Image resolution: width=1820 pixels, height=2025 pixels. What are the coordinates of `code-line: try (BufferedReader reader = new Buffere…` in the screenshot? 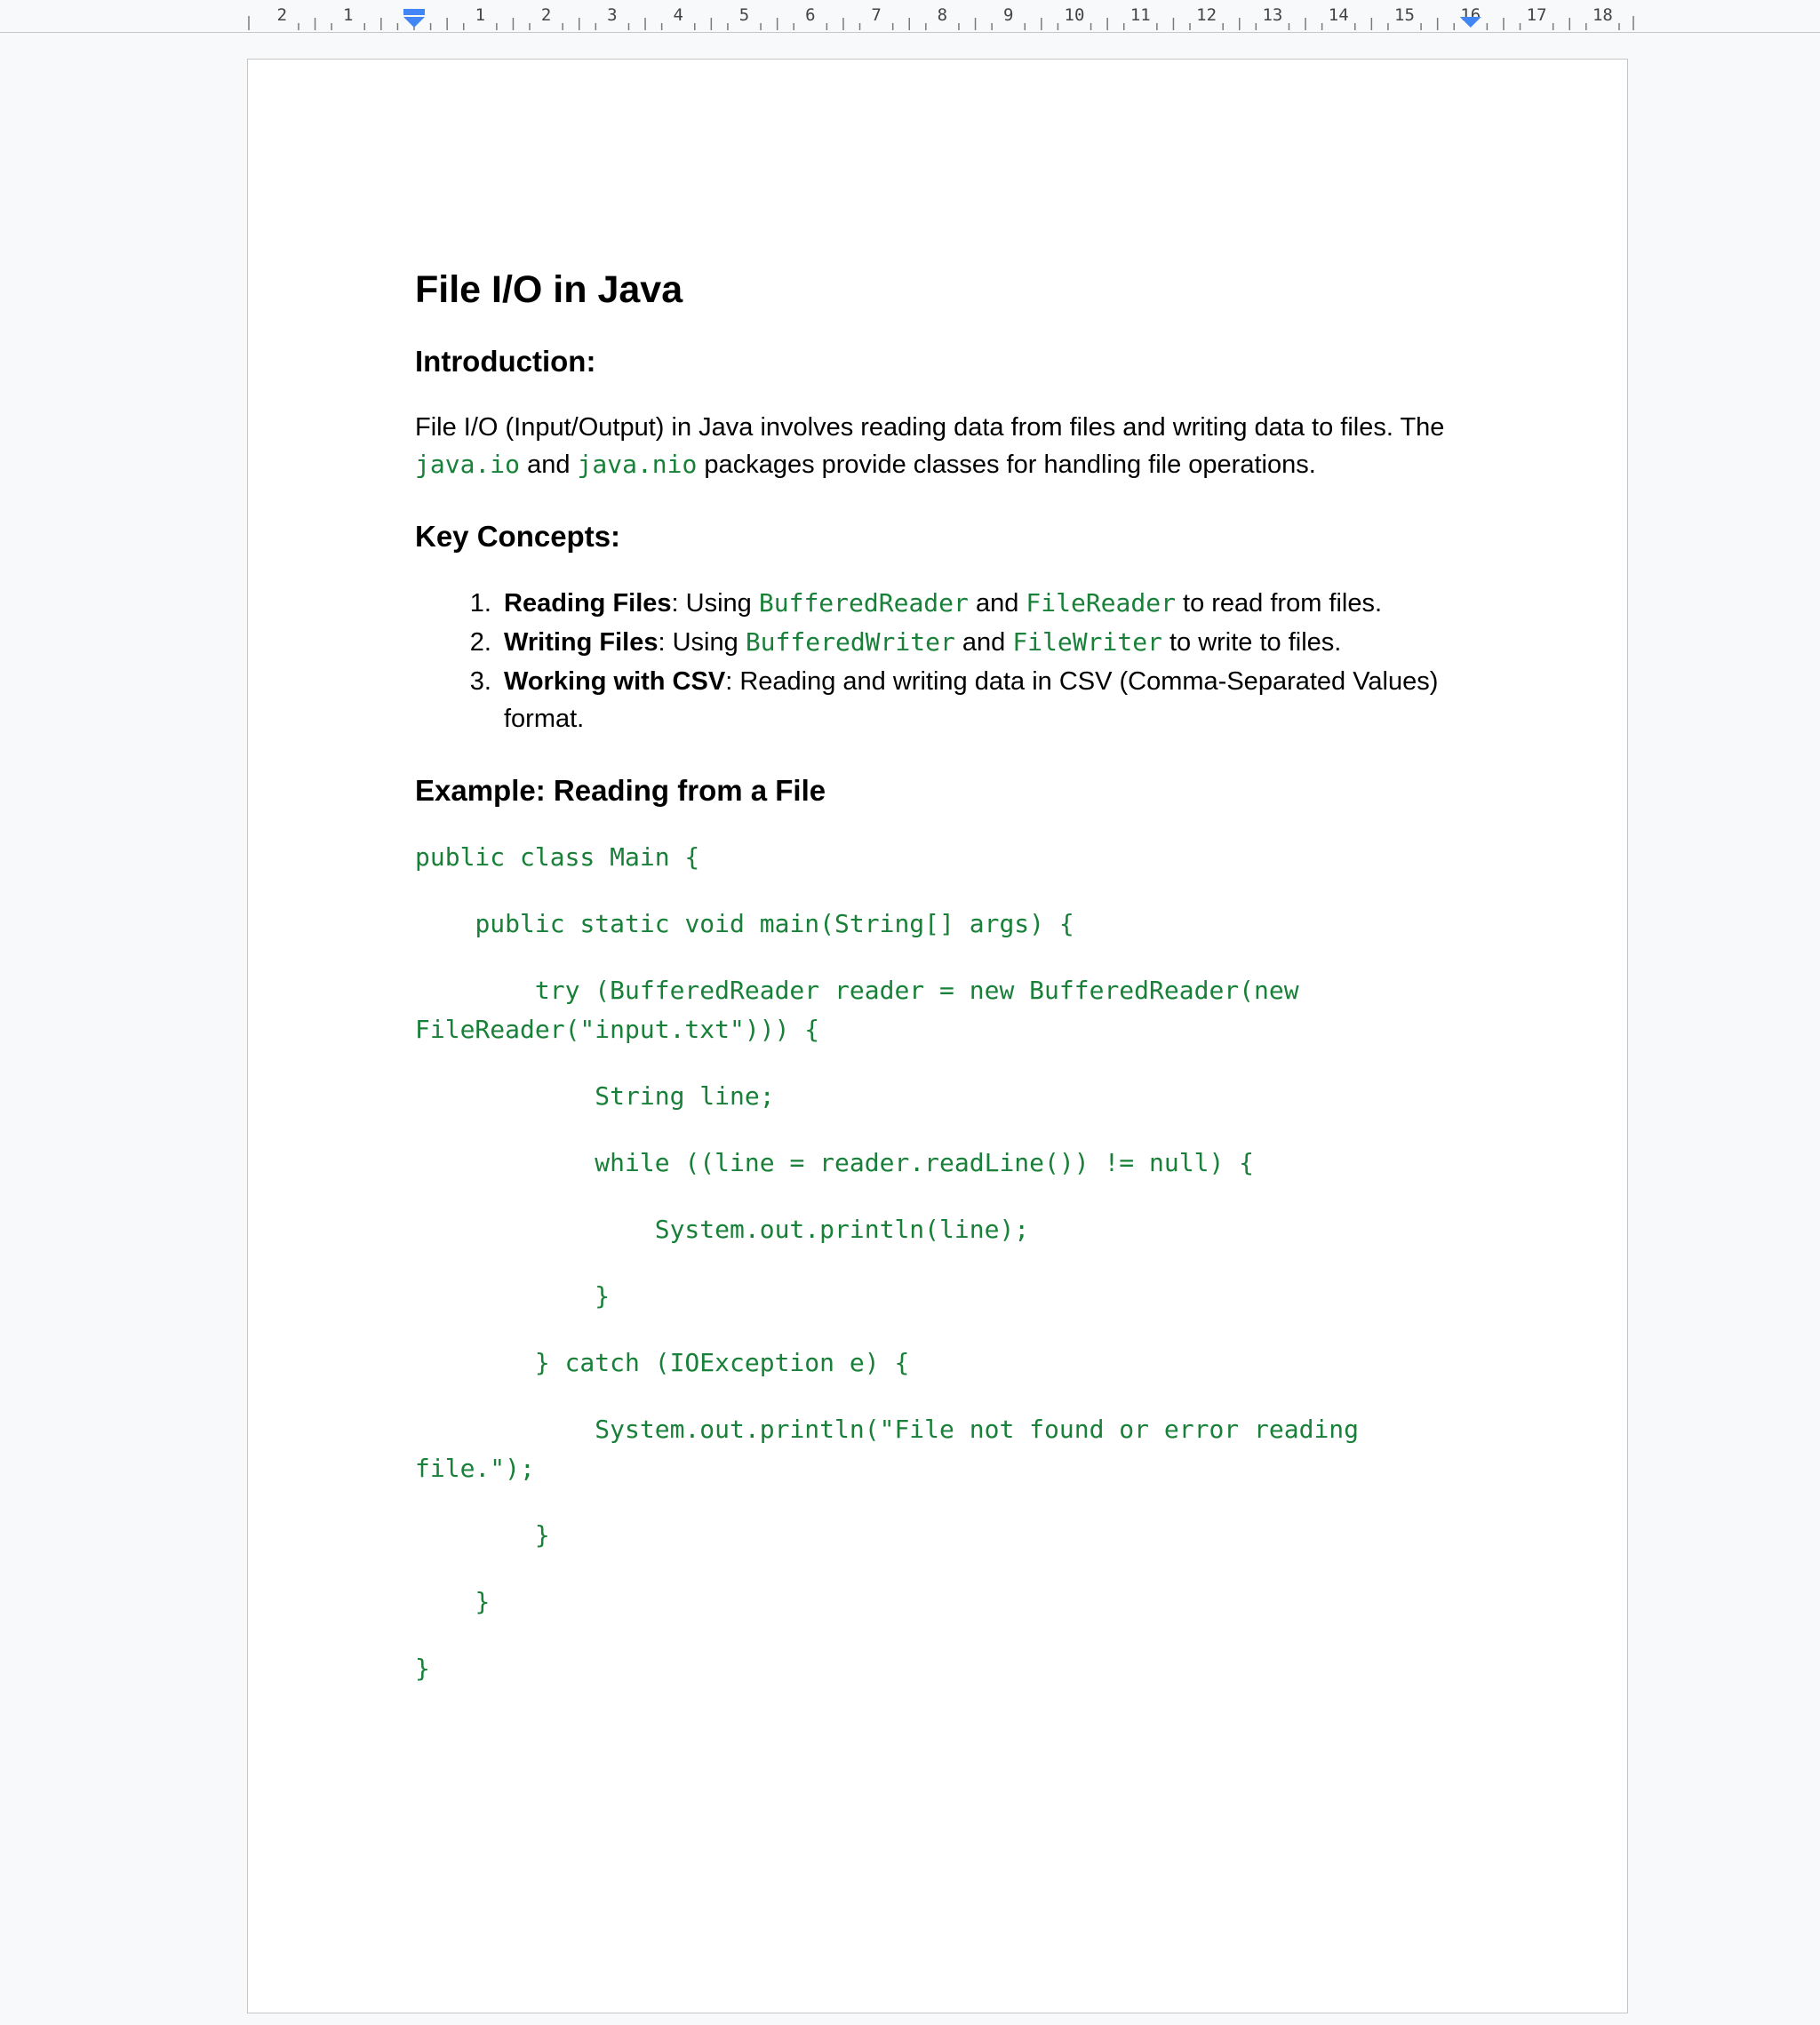 It's located at (864, 1010).